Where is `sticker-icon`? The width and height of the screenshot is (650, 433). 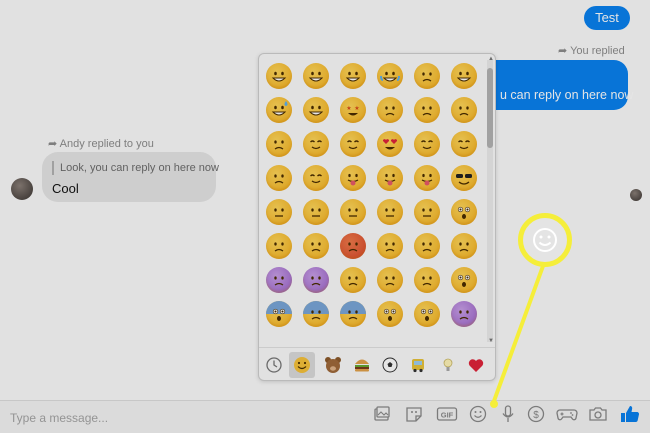 sticker-icon is located at coordinates (414, 414).